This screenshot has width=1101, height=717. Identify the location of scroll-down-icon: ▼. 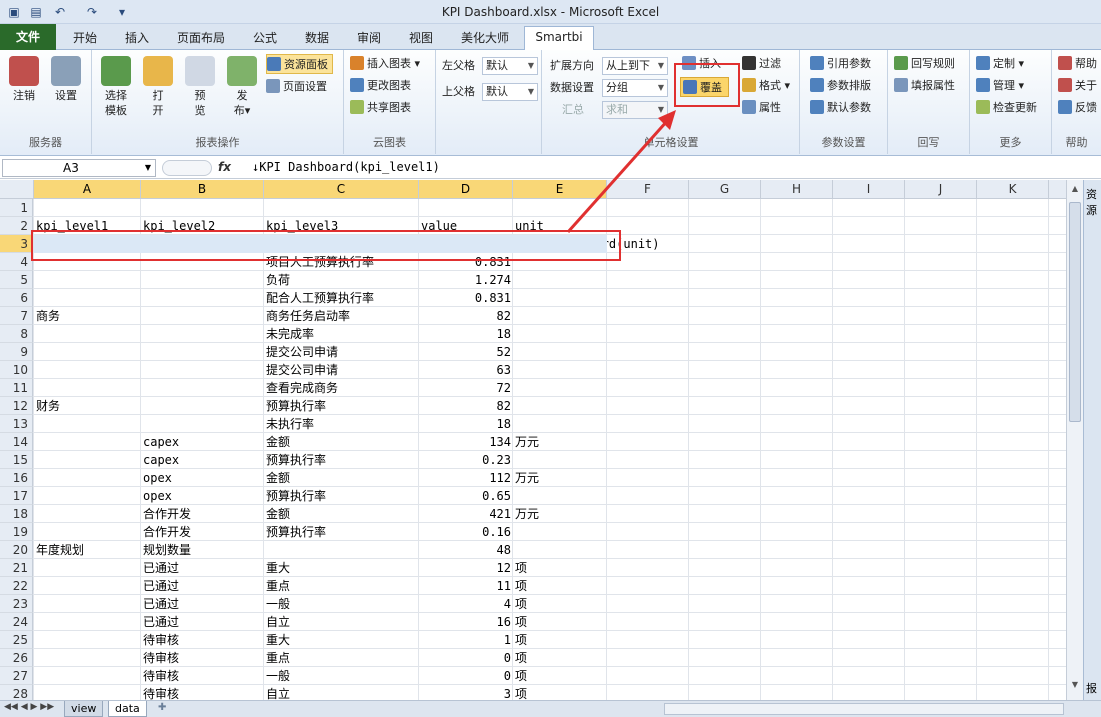
(1075, 687).